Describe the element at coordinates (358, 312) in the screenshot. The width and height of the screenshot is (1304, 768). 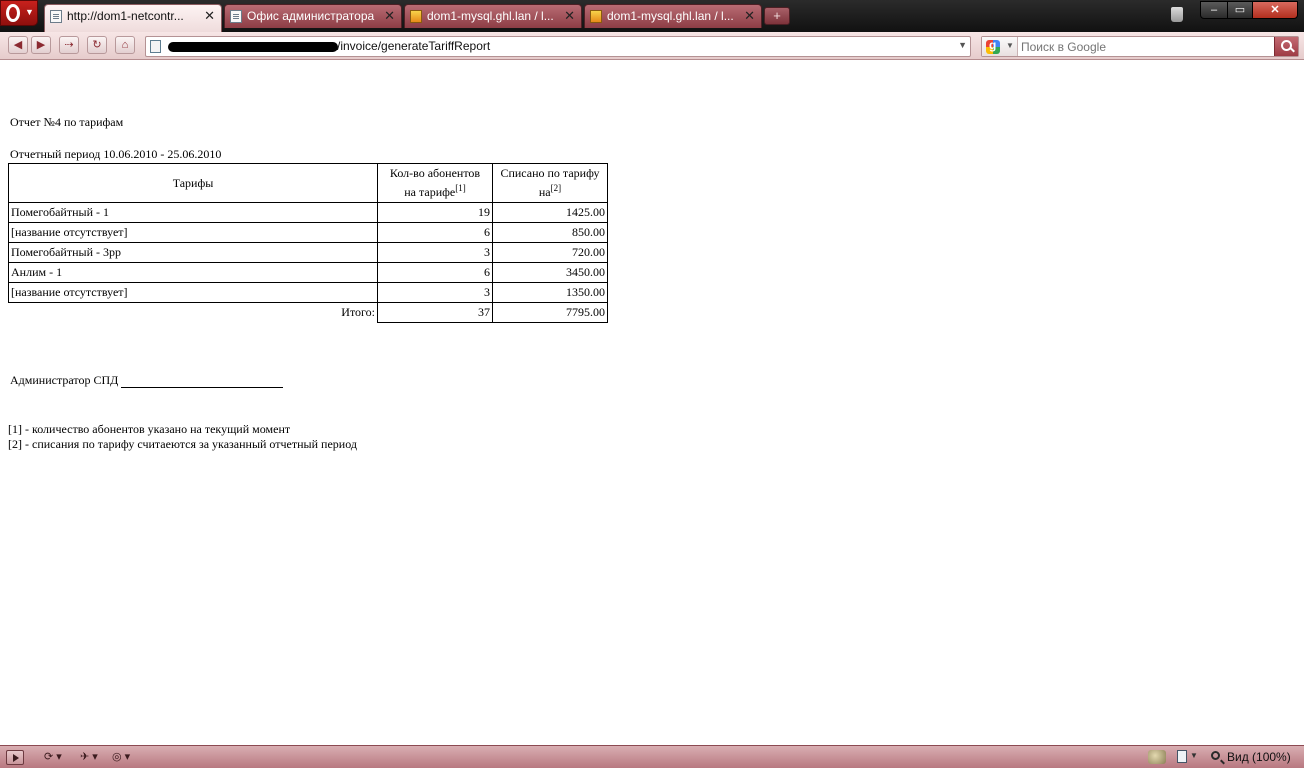
I see `total-label: Итого:` at that location.